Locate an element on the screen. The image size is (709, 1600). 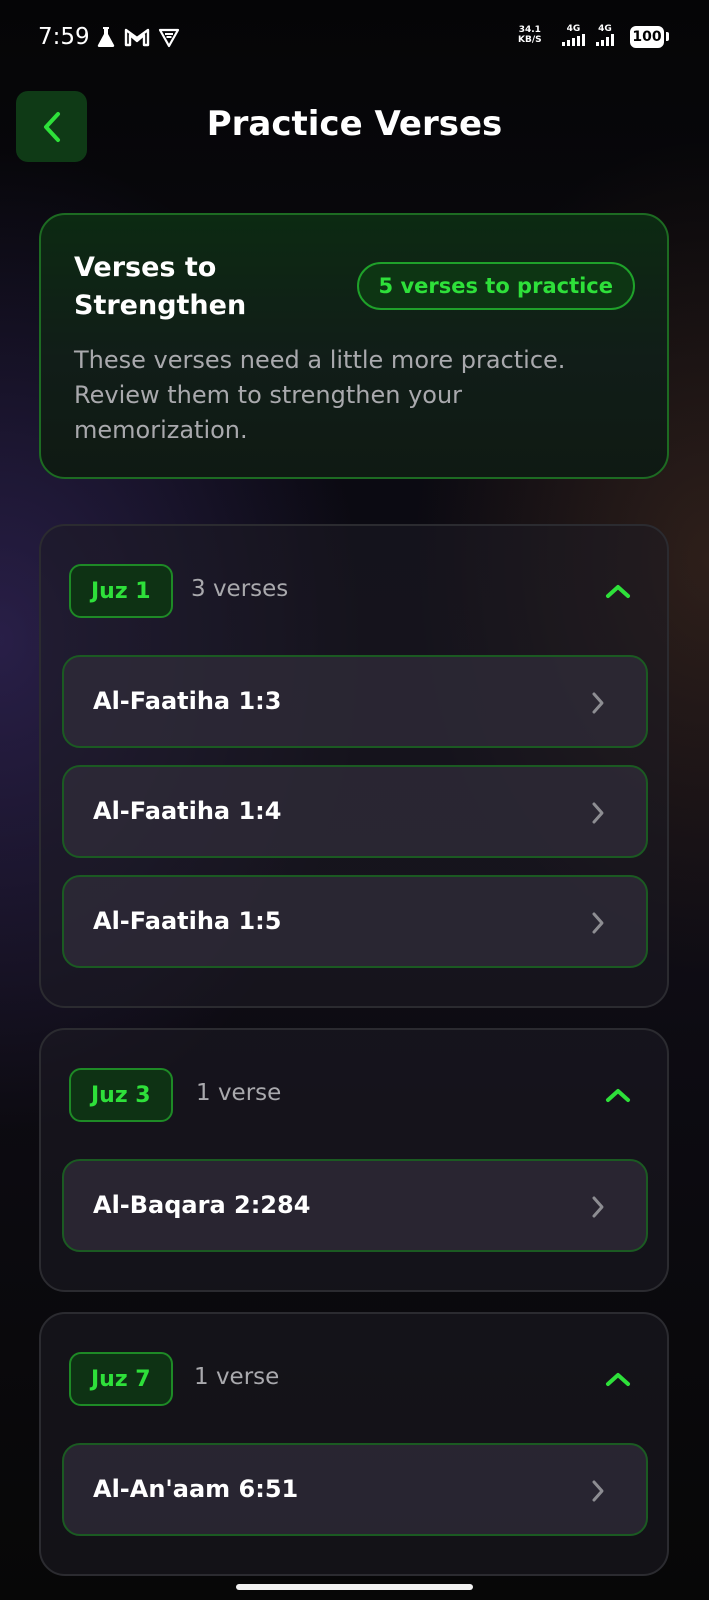
juz-group-card: Juz 3 1 verse Al-Baqara 2:284 is located at coordinates (354, 1160).